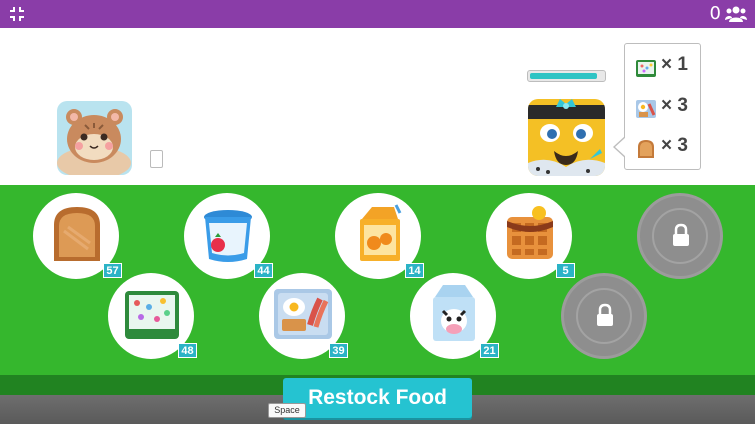  What do you see at coordinates (17, 14) in the screenshot?
I see `collapse-icon` at bounding box center [17, 14].